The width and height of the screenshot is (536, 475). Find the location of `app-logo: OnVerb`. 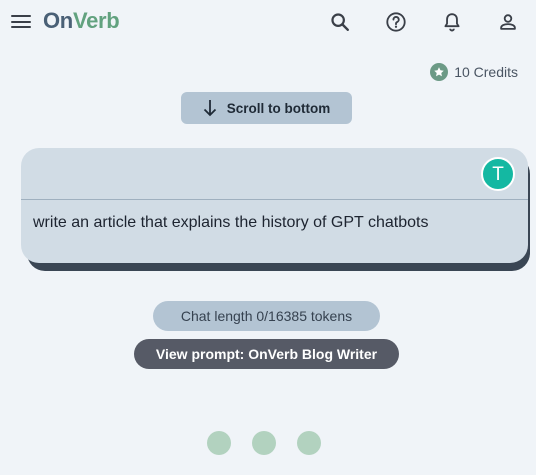

app-logo: OnVerb is located at coordinates (81, 21).